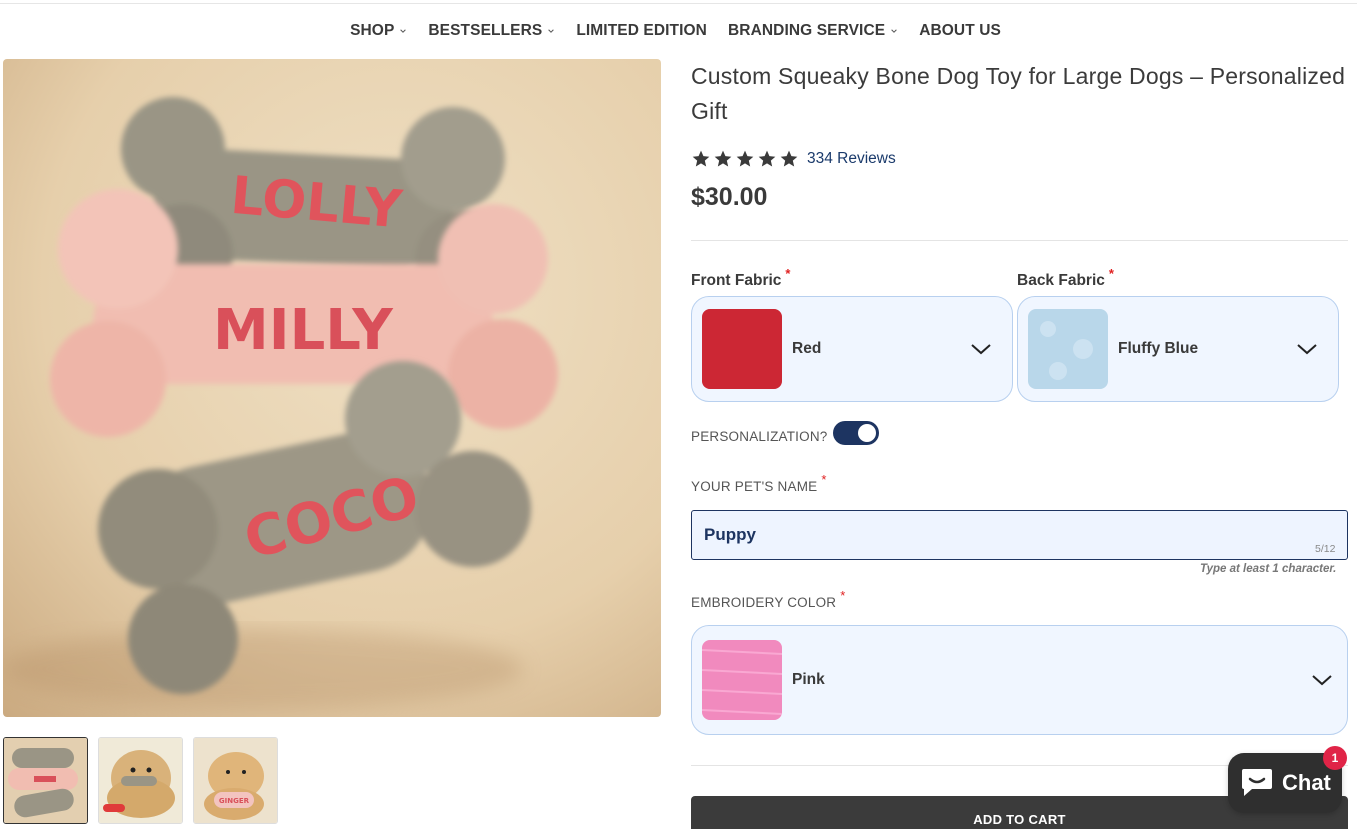 This screenshot has width=1357, height=829. Describe the element at coordinates (742, 680) in the screenshot. I see `pink-thread-swatch` at that location.